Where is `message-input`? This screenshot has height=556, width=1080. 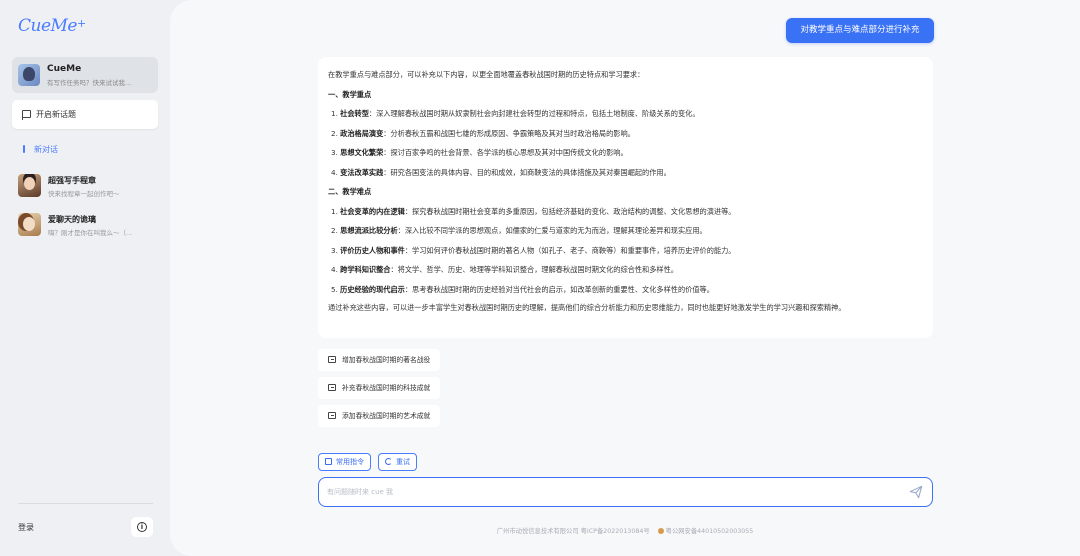 message-input is located at coordinates (607, 492).